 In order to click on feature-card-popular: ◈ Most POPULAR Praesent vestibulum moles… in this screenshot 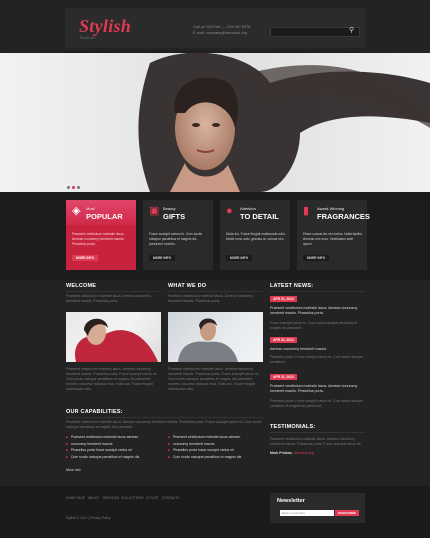, I will do `click(101, 235)`.